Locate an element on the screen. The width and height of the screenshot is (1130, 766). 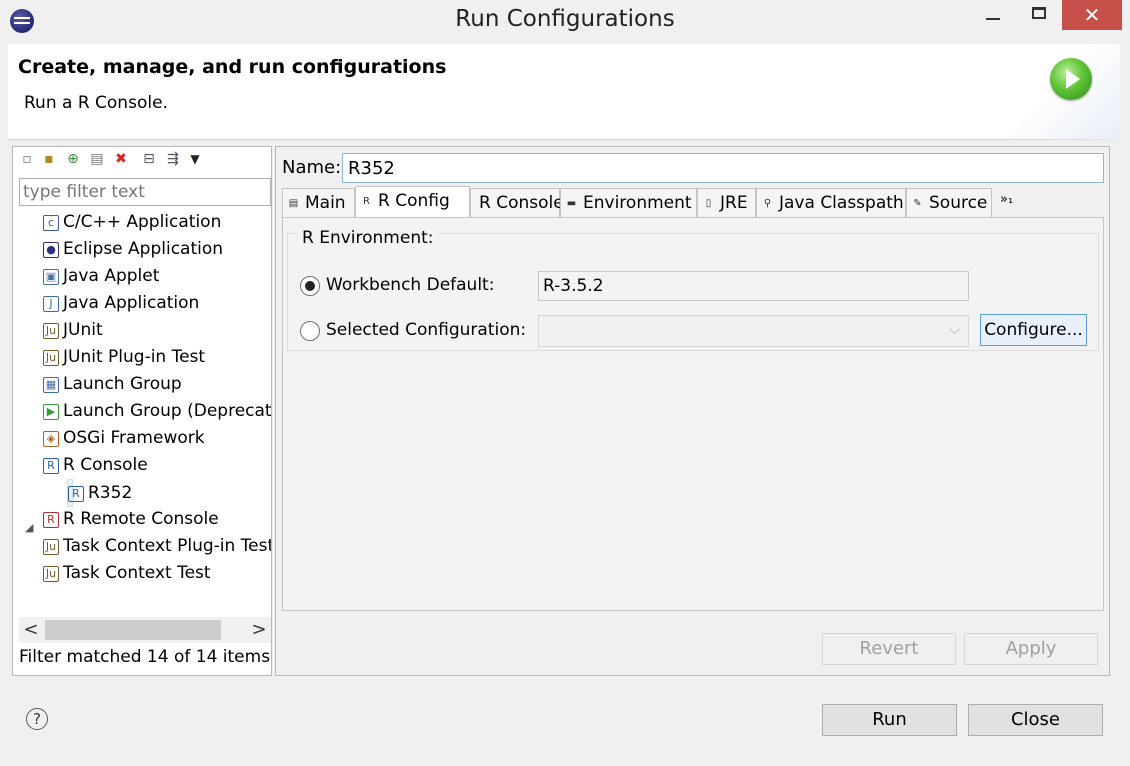
jre-tab-icon: ▯ is located at coordinates (708, 203).